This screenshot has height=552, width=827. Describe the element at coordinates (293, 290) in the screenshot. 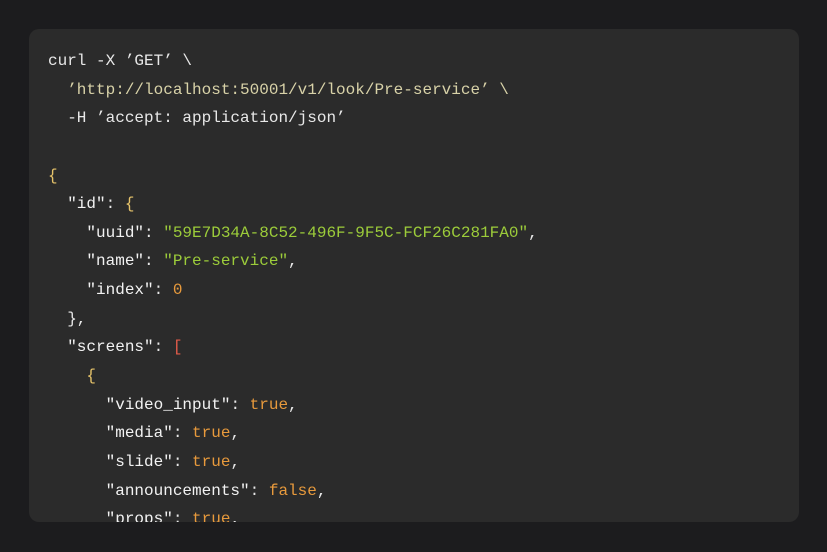

I see `code-line: ″index″: 0` at that location.